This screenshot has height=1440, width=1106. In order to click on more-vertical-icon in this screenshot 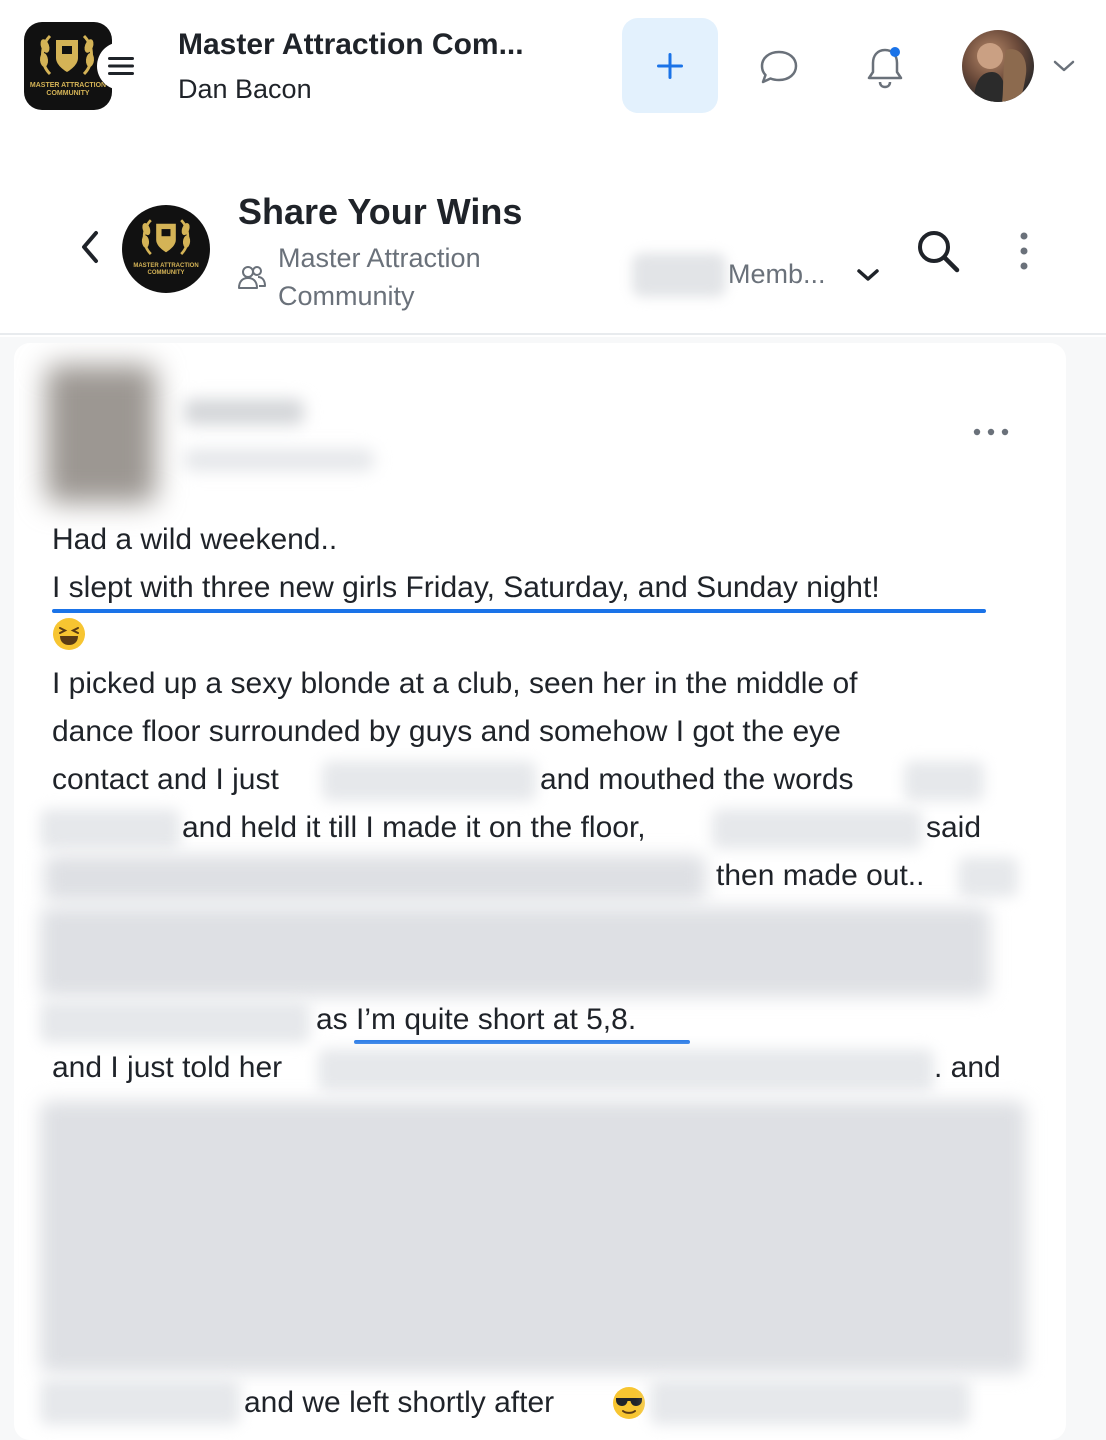, I will do `click(1024, 251)`.